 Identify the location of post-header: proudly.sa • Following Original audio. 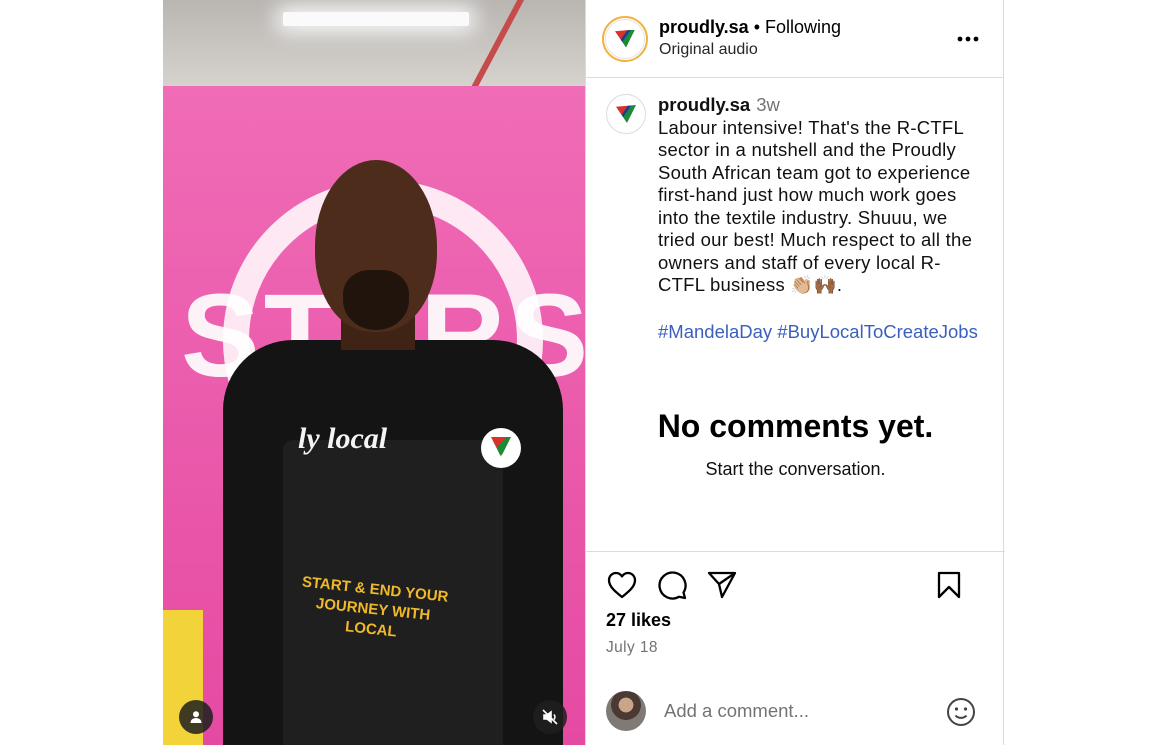
(794, 39).